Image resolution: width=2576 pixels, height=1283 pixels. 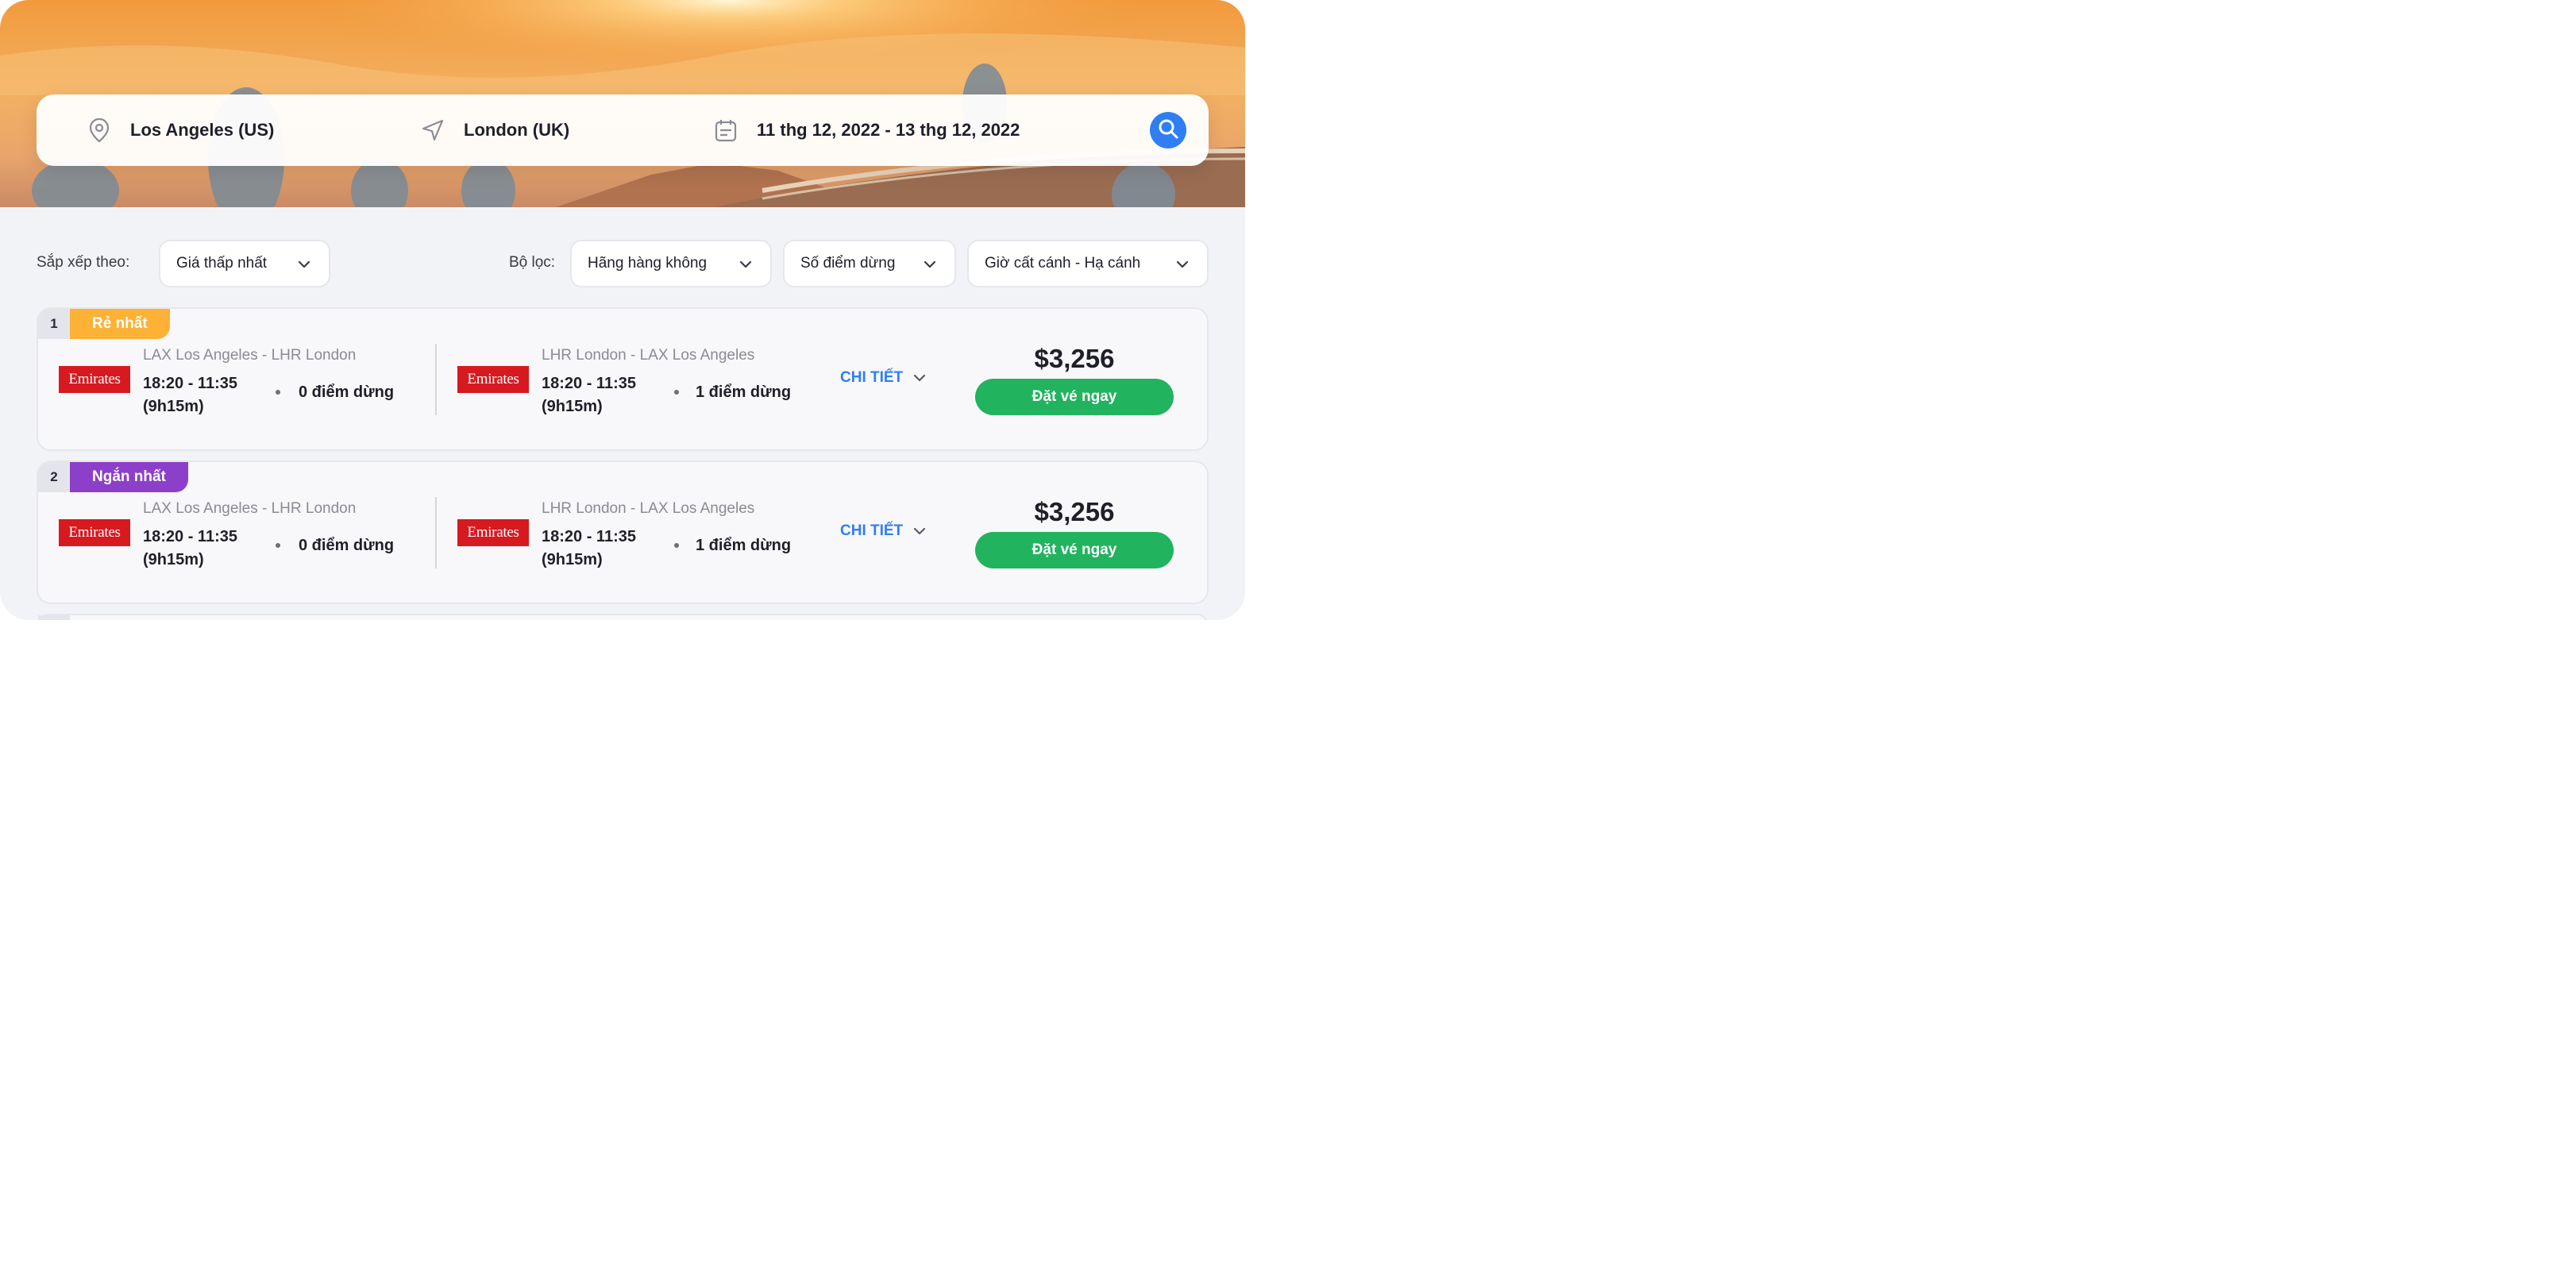 I want to click on date-range-field: 11 thg 12, 2022 - 13 thg 12, 2022, so click(x=867, y=130).